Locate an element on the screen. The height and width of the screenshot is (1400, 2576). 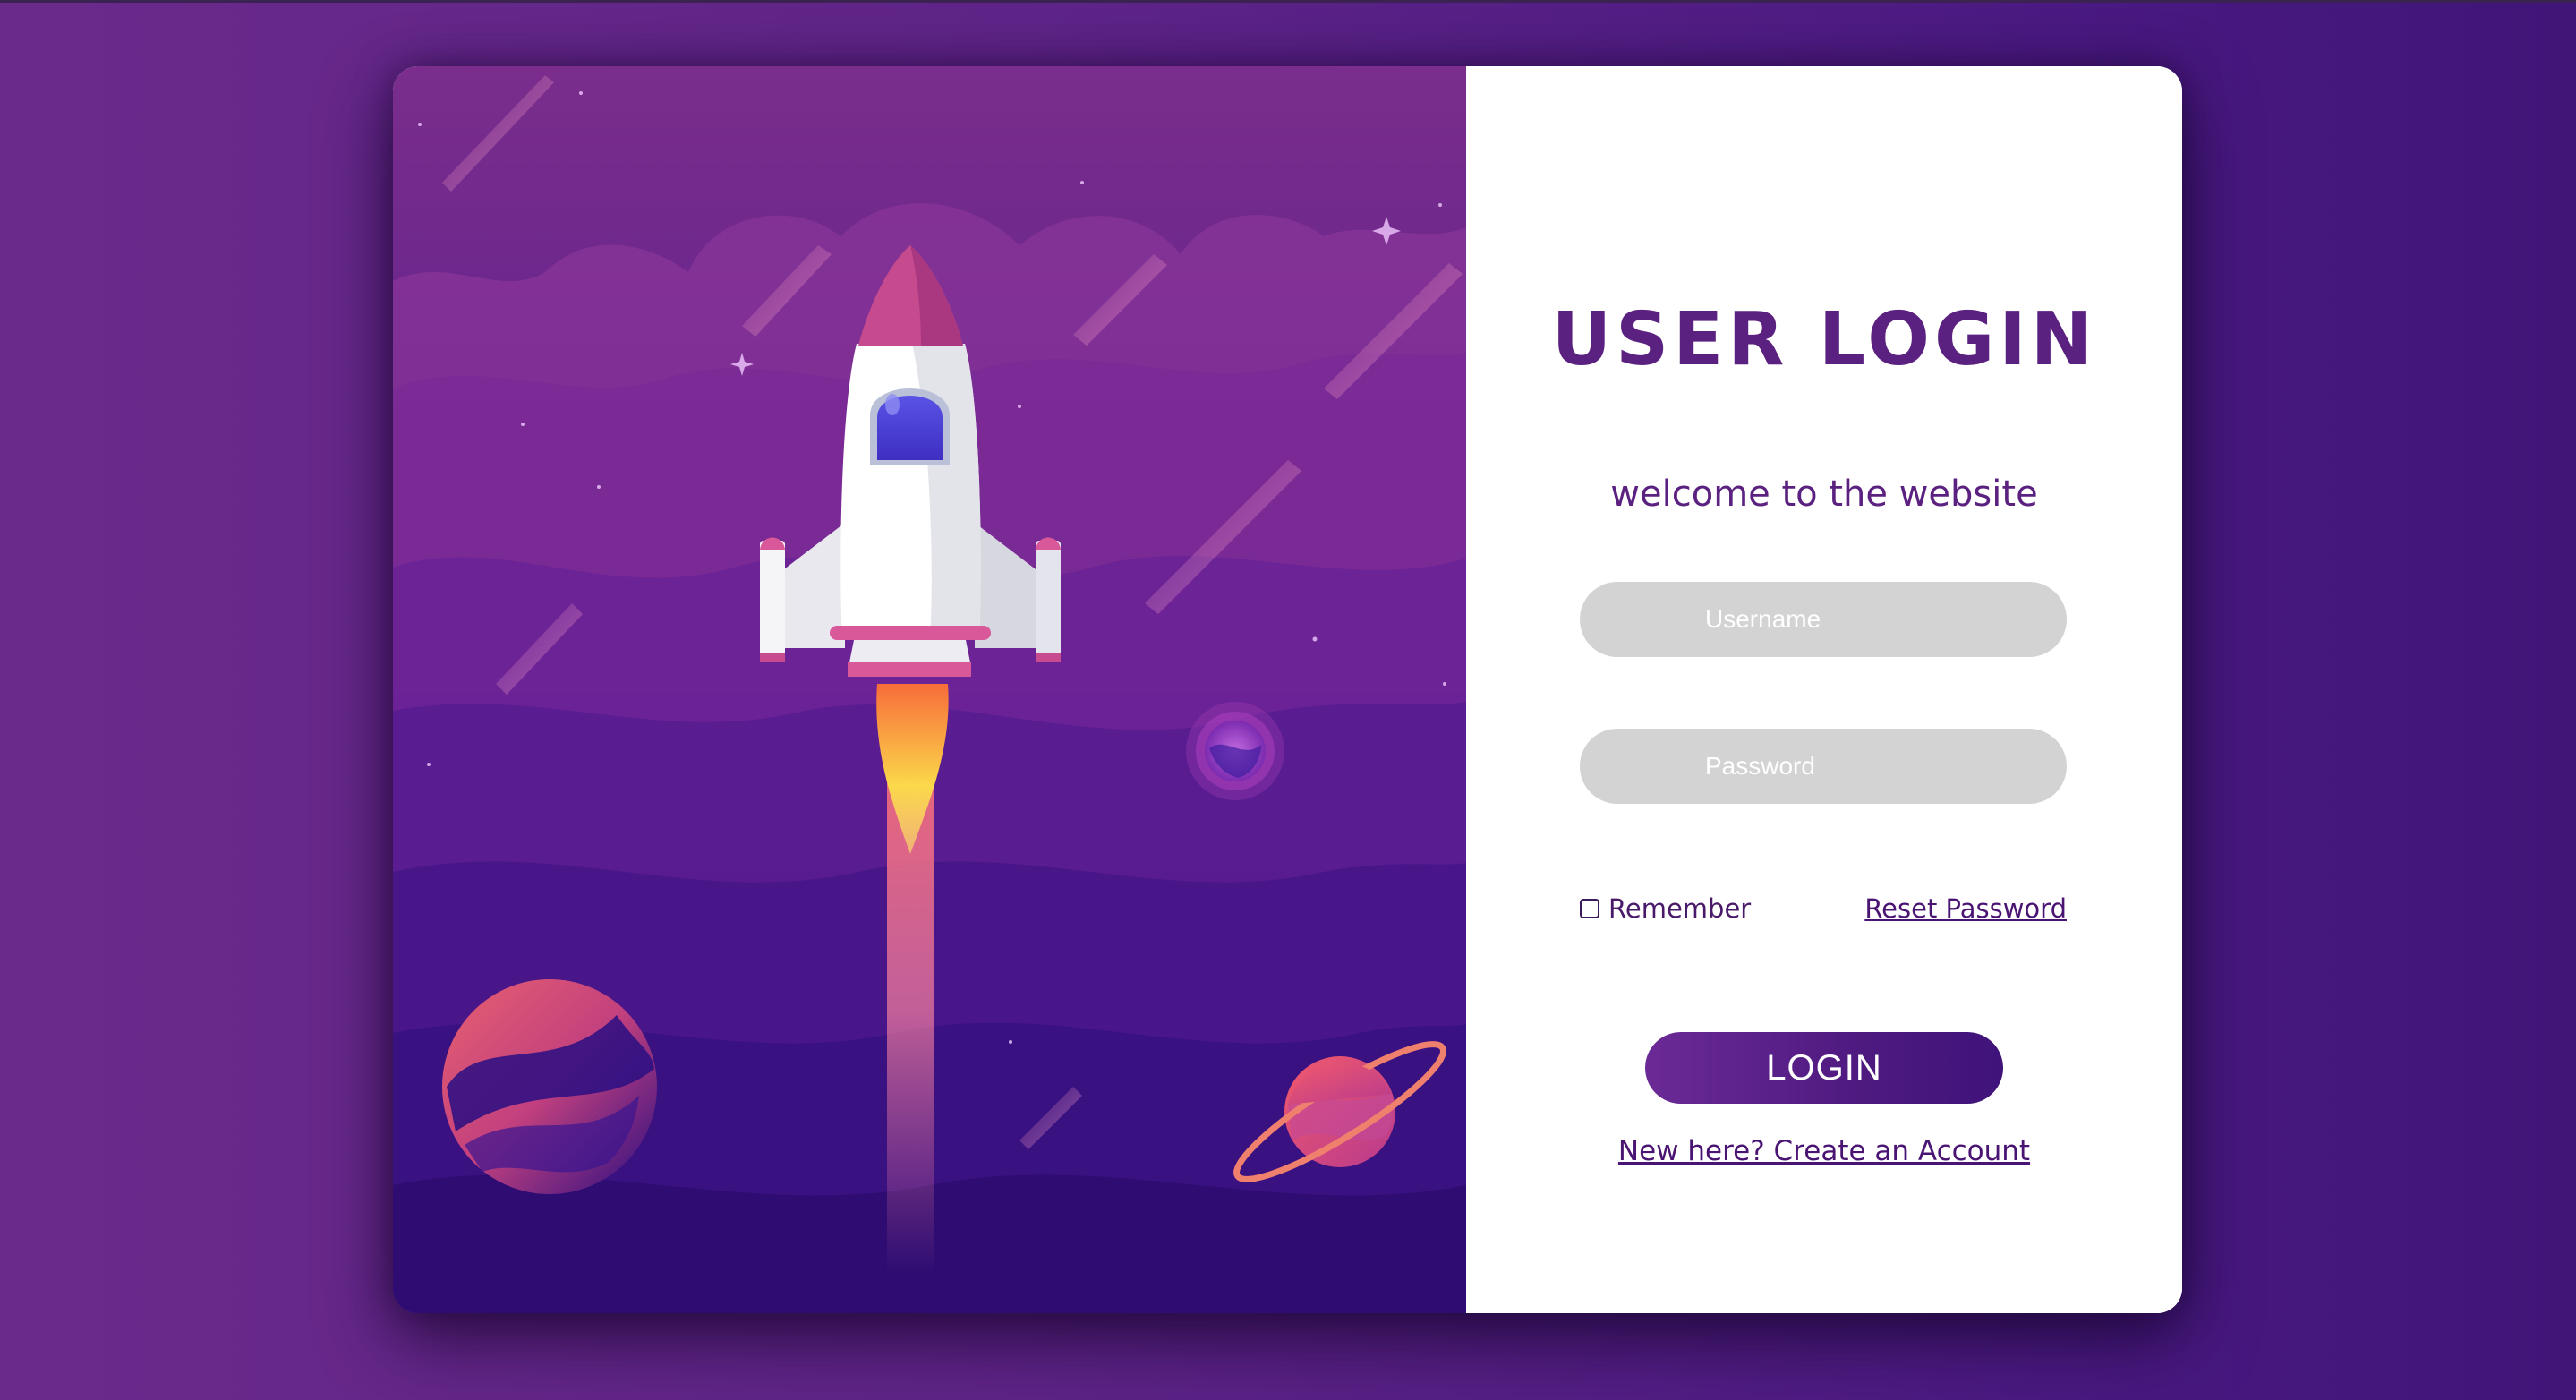
welcome-text: welcome to the website is located at coordinates (1824, 495).